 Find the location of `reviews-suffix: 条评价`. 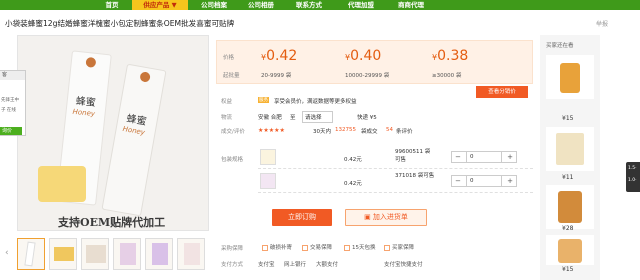

reviews-suffix: 条评价 is located at coordinates (404, 131).